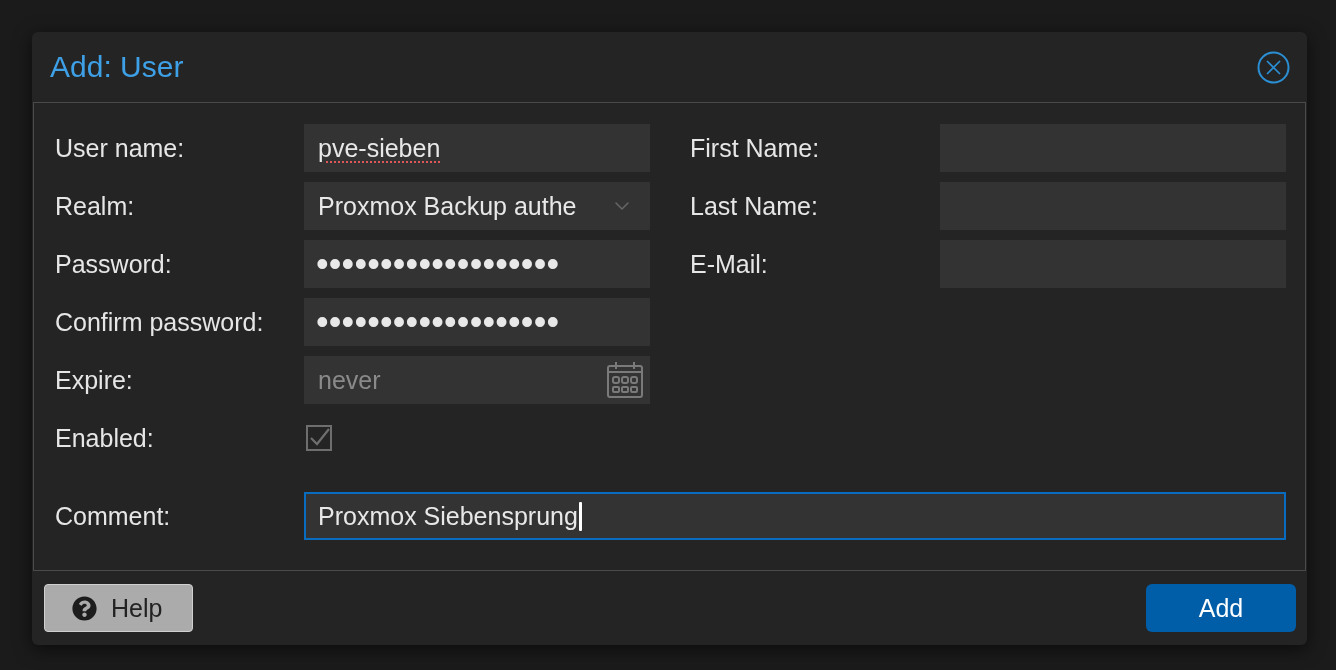 This screenshot has width=1336, height=670. Describe the element at coordinates (477, 380) in the screenshot. I see `date-field: never` at that location.